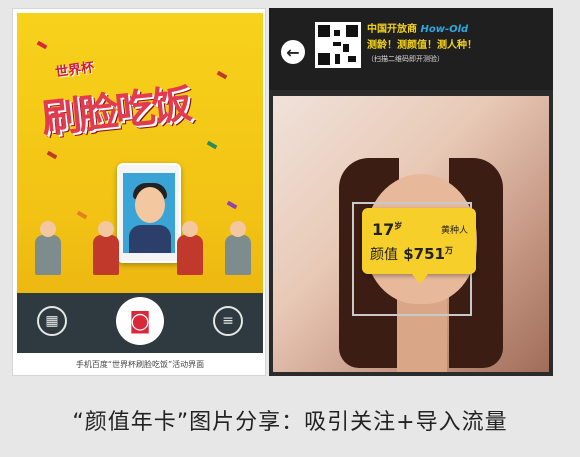 Image resolution: width=580 pixels, height=457 pixels. What do you see at coordinates (405, 59) in the screenshot?
I see `promo-line-3: （扫描二维码即开测验）` at bounding box center [405, 59].